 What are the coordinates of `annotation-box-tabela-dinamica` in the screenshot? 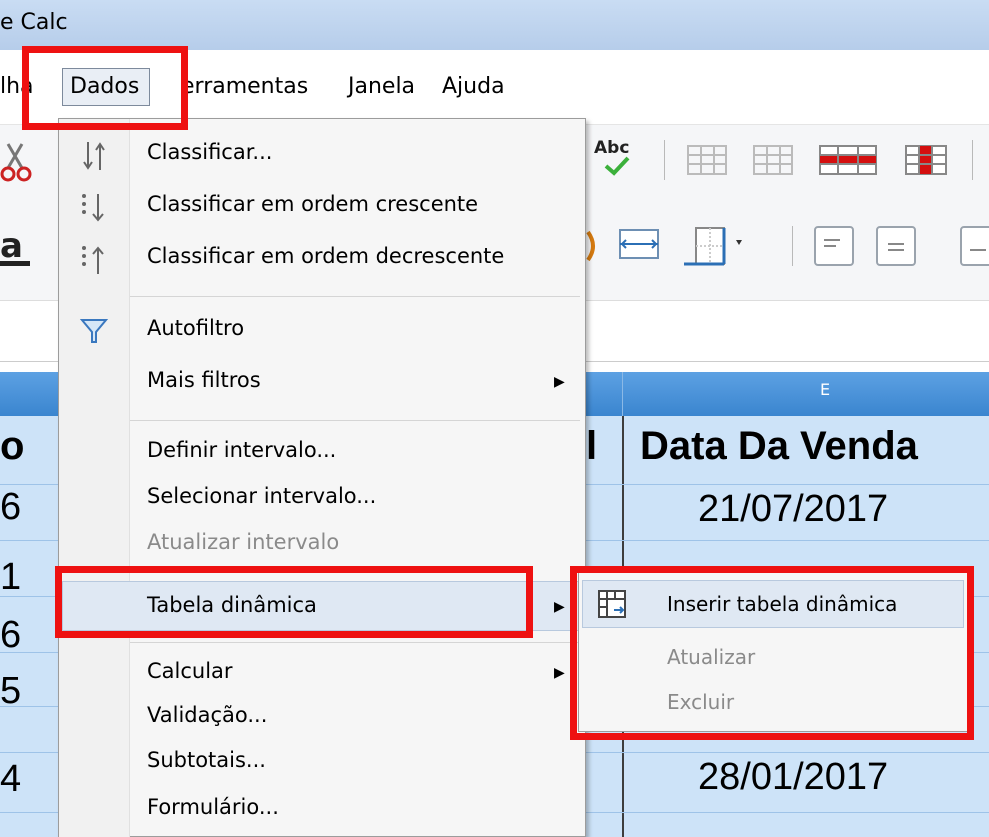 It's located at (294, 602).